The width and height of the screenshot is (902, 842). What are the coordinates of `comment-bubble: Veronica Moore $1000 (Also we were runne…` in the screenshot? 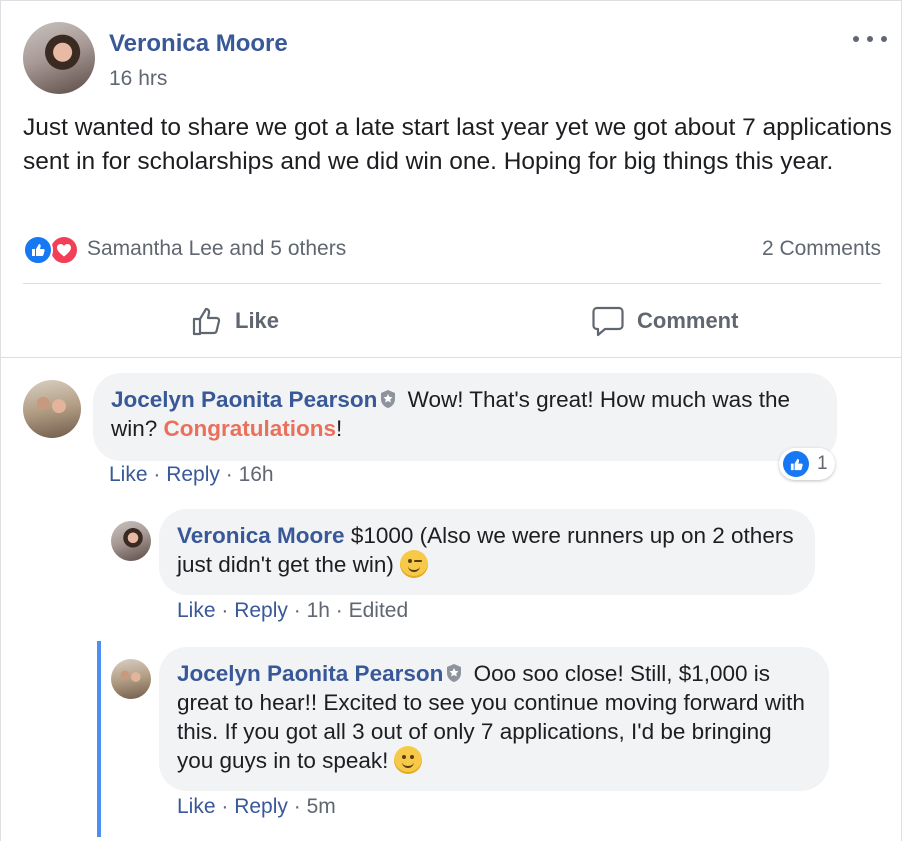 It's located at (487, 552).